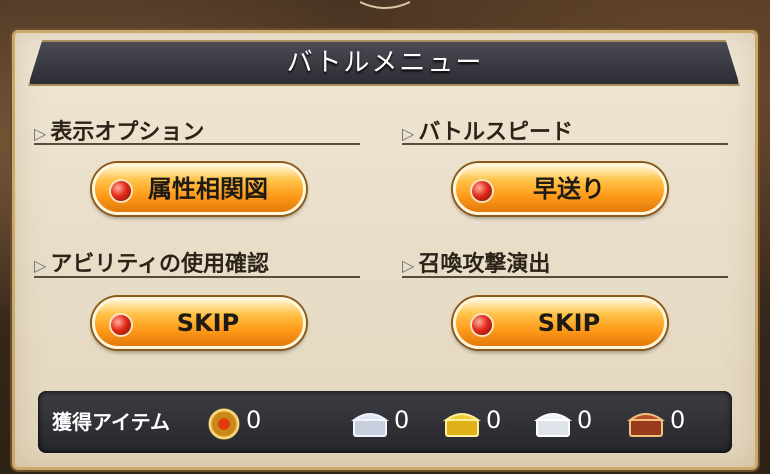 This screenshot has height=474, width=770. What do you see at coordinates (495, 132) in the screenshot?
I see `section-label-battle-speed: バトルスピード` at bounding box center [495, 132].